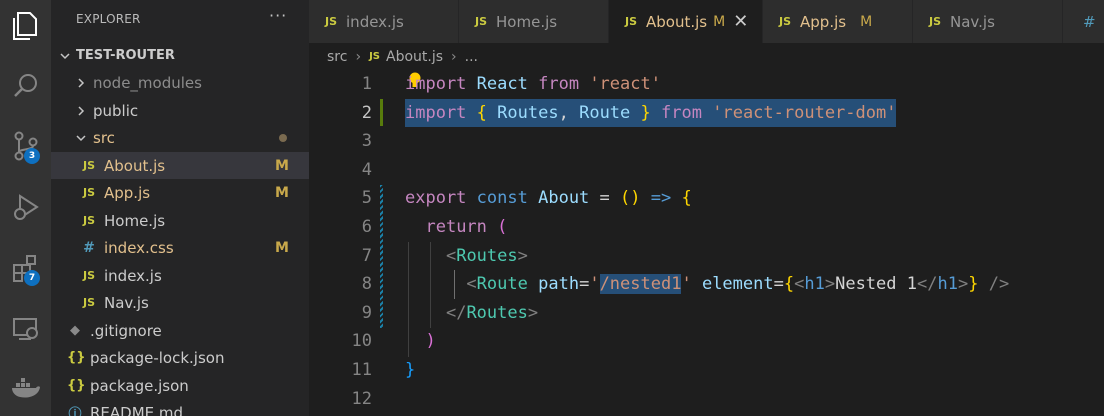  What do you see at coordinates (278, 15) in the screenshot?
I see `explorer-more-actions-button: ···` at bounding box center [278, 15].